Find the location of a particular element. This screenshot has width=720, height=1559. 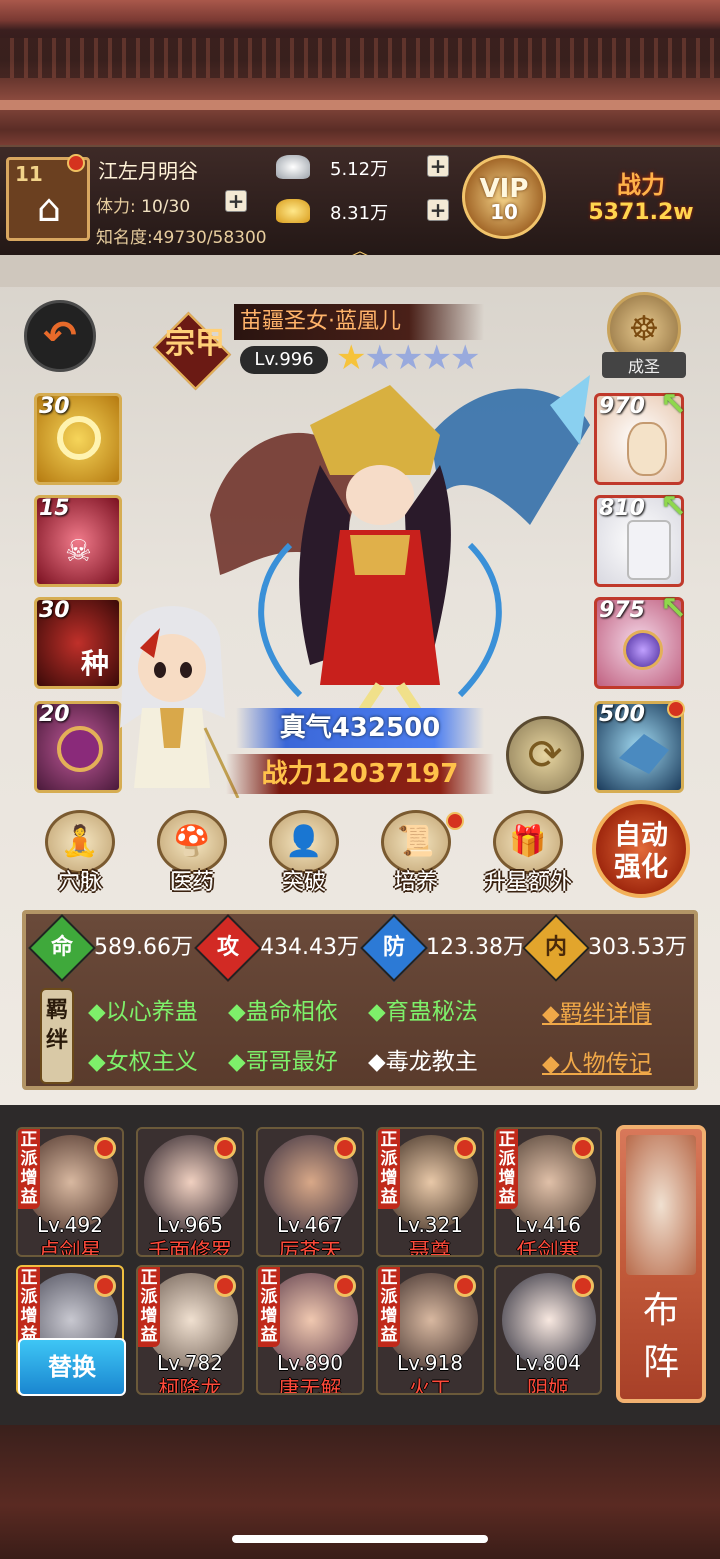

stat-attack: 攻 434.43万 is located at coordinates (276, 948).